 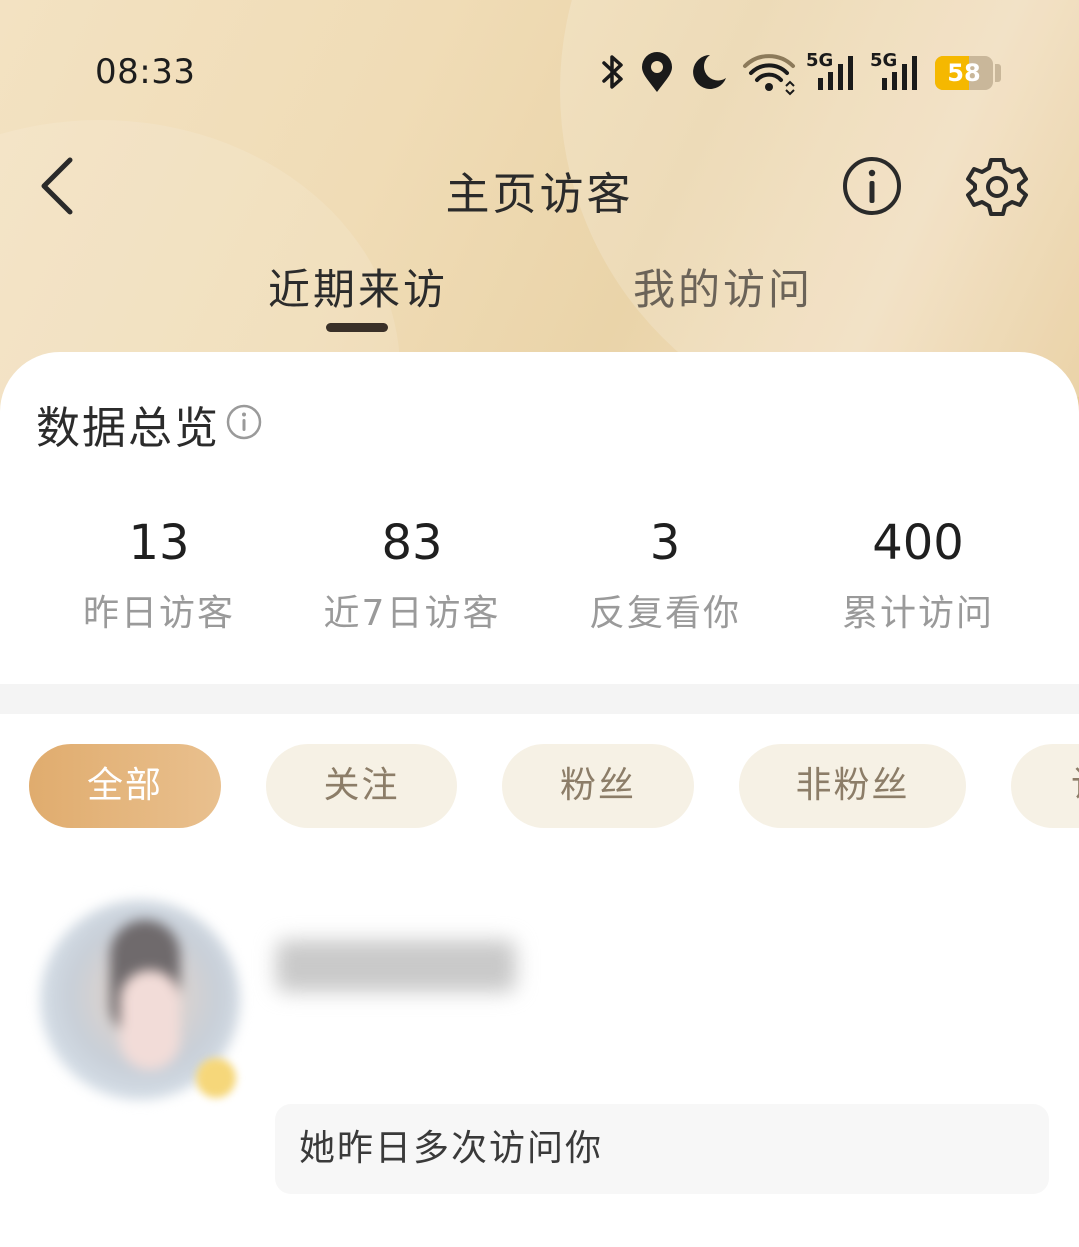 I want to click on settings-button, so click(x=997, y=187).